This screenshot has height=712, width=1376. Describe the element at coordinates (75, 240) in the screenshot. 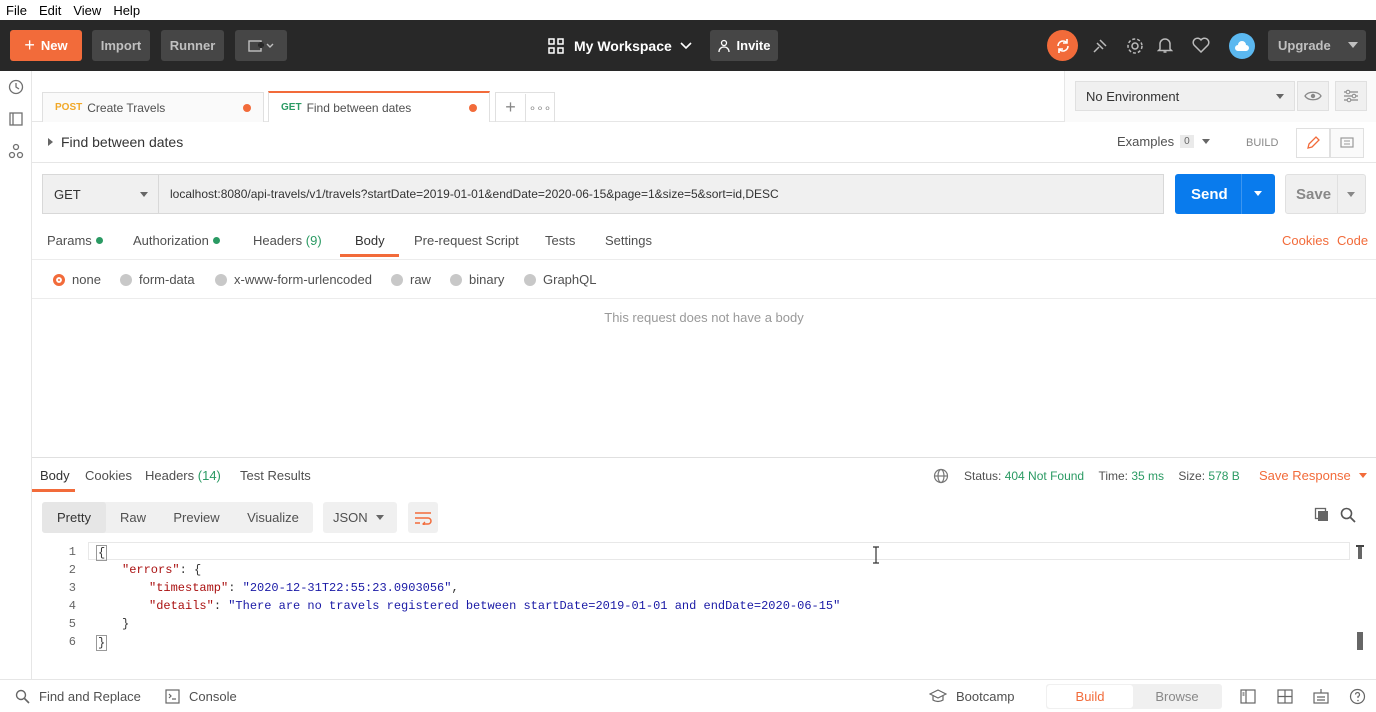

I see `tab-params: Params` at that location.